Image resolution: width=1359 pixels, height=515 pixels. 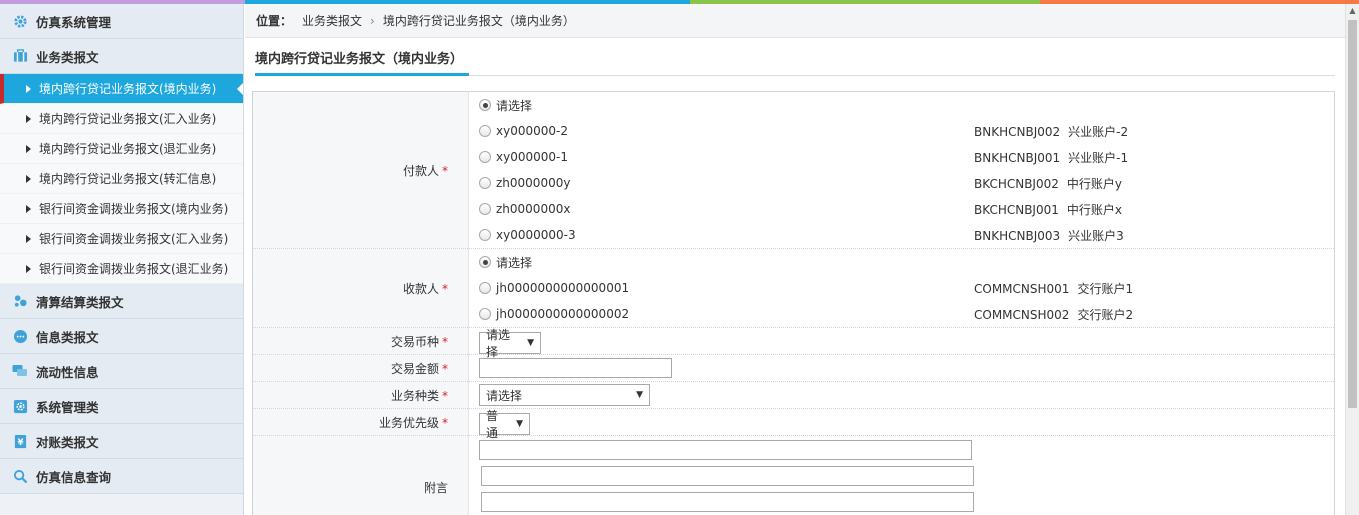 What do you see at coordinates (362, 62) in the screenshot?
I see `page-title: 境内跨行贷记业务报文（境内业务）` at bounding box center [362, 62].